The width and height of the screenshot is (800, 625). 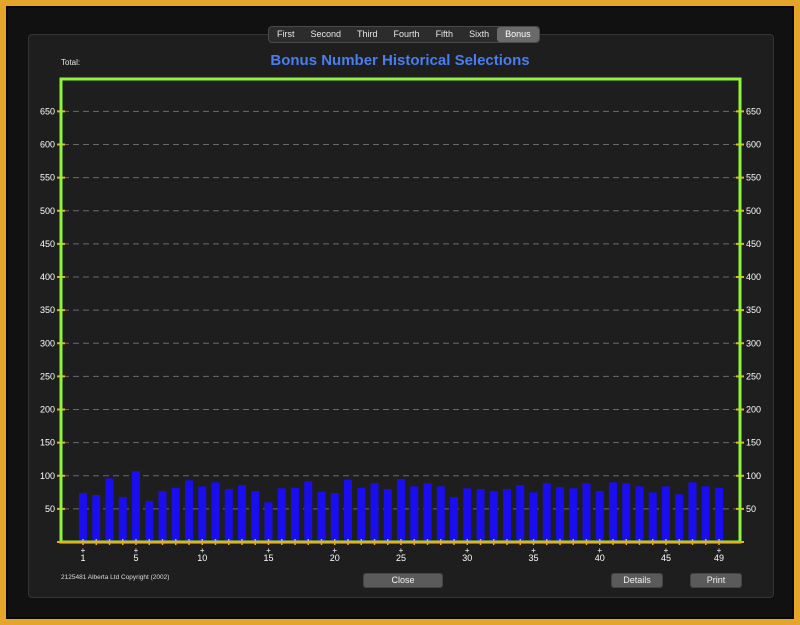 I want to click on tab-fourth: Fourth, so click(x=407, y=34).